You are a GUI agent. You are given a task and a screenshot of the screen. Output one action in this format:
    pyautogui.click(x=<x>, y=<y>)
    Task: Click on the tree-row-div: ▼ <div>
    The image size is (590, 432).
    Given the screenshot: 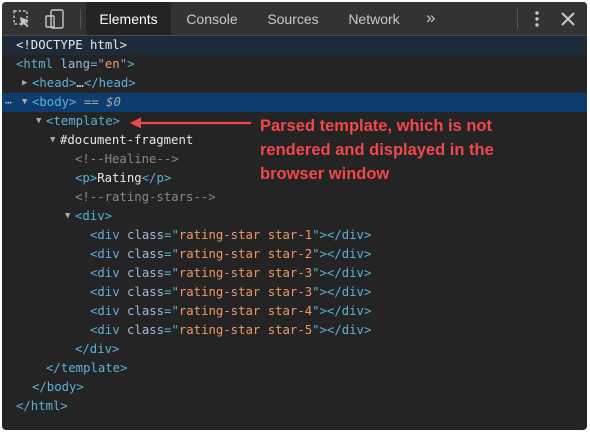 What is the action you would take?
    pyautogui.click(x=294, y=216)
    